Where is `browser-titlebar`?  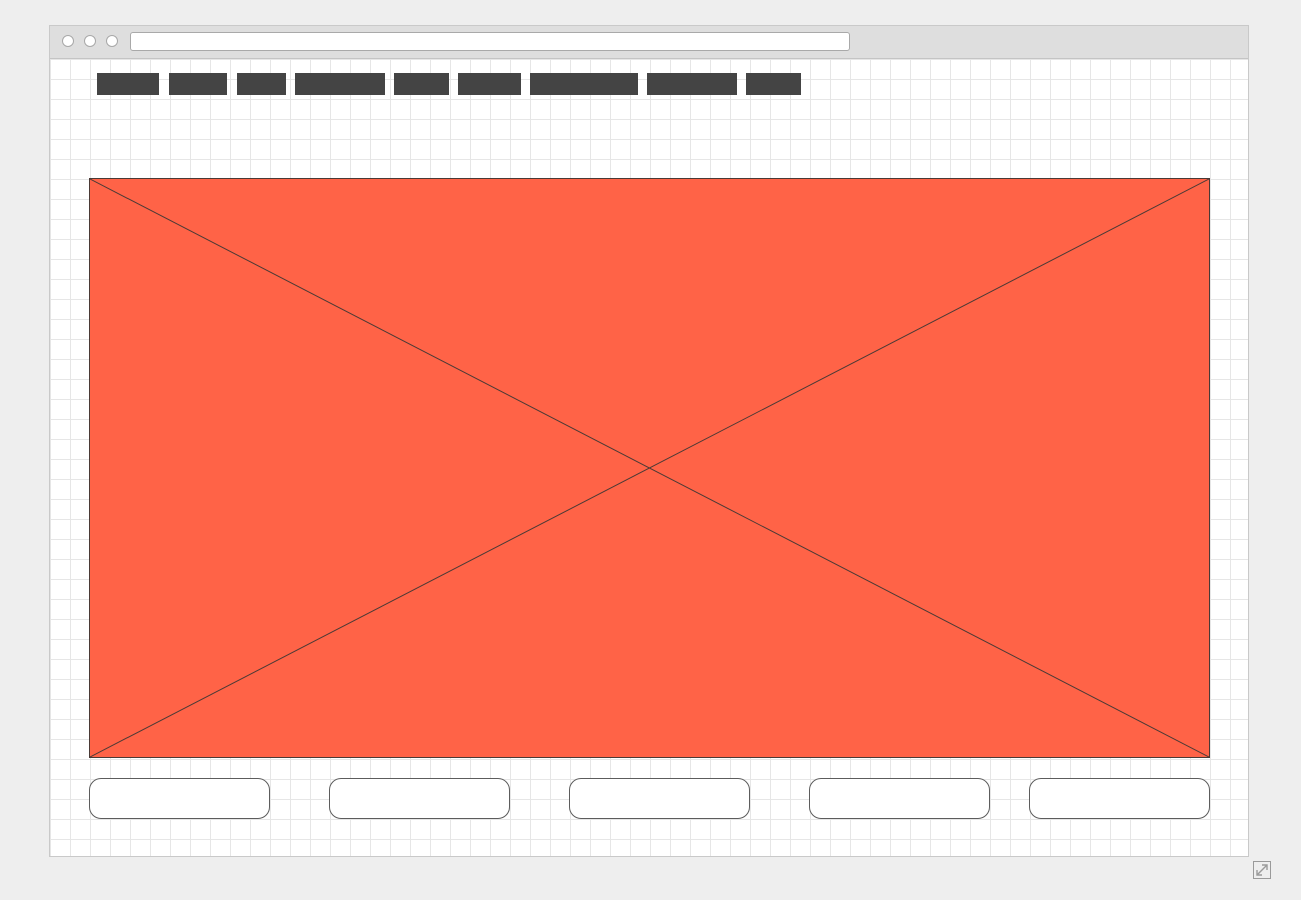
browser-titlebar is located at coordinates (649, 42).